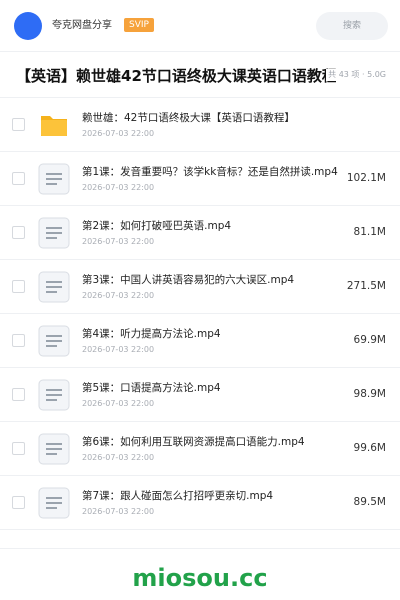  What do you see at coordinates (139, 25) in the screenshot?
I see `svip-badge: SVIP` at bounding box center [139, 25].